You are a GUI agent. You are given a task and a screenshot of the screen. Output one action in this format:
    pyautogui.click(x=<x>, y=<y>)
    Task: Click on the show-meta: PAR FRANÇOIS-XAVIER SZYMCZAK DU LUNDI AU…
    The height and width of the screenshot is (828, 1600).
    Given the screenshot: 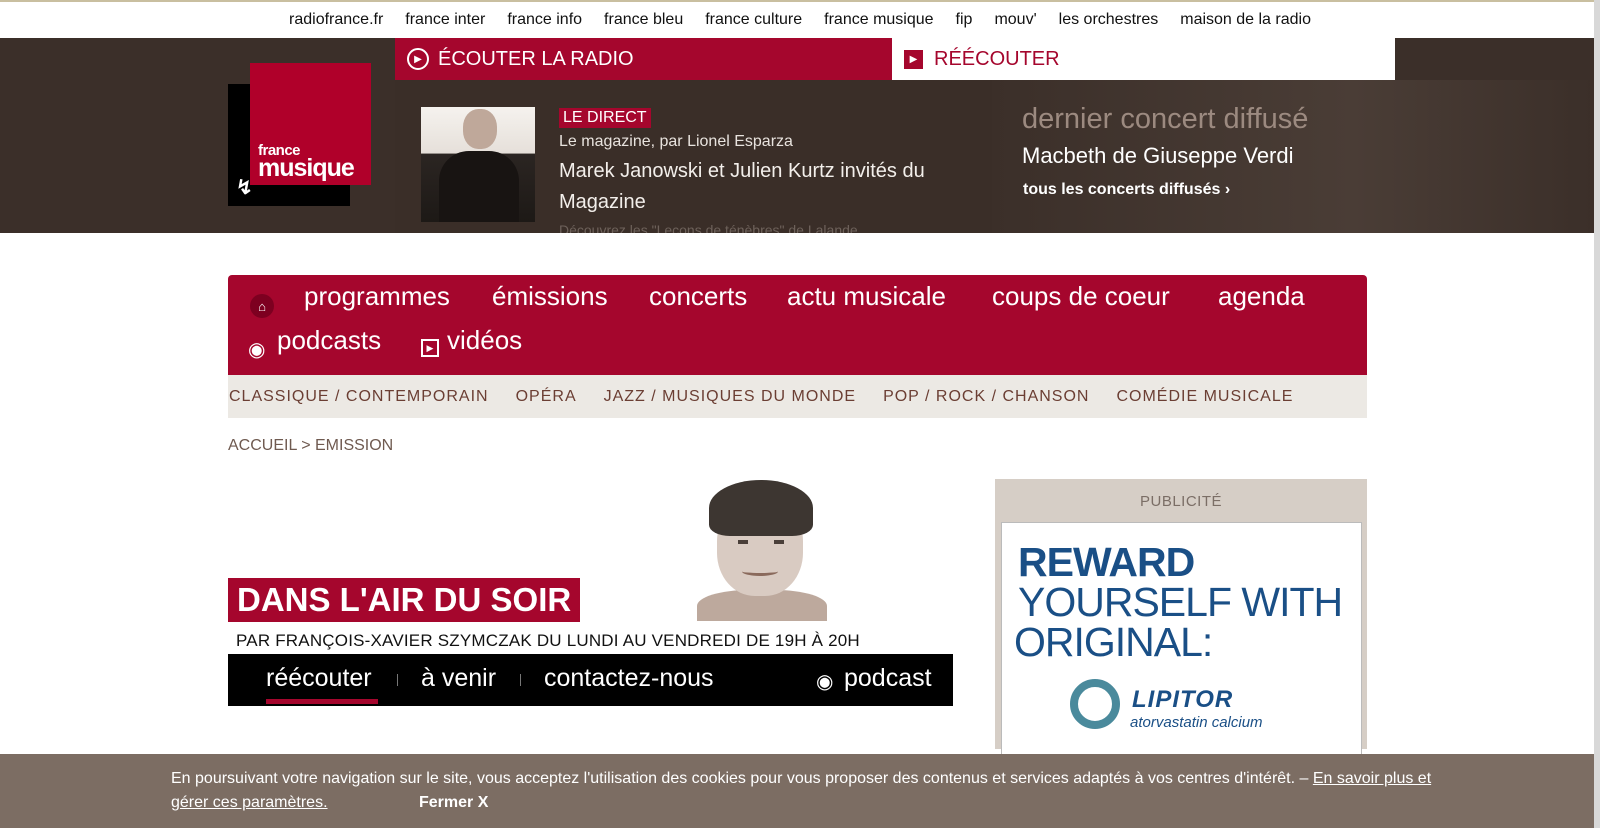 What is the action you would take?
    pyautogui.click(x=548, y=640)
    